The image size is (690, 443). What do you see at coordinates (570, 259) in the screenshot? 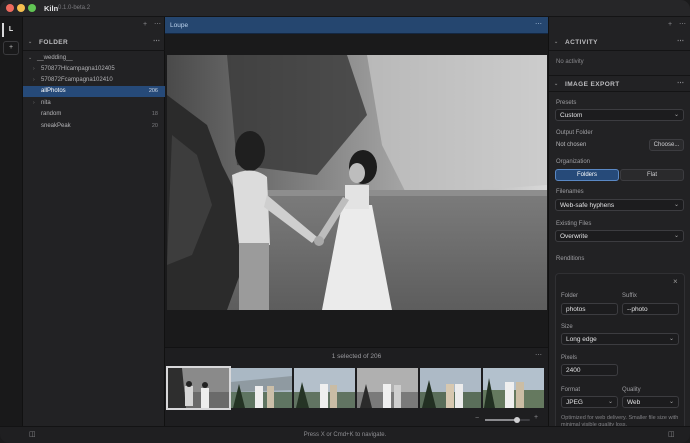
I see `renditions-label: Renditions` at bounding box center [570, 259].